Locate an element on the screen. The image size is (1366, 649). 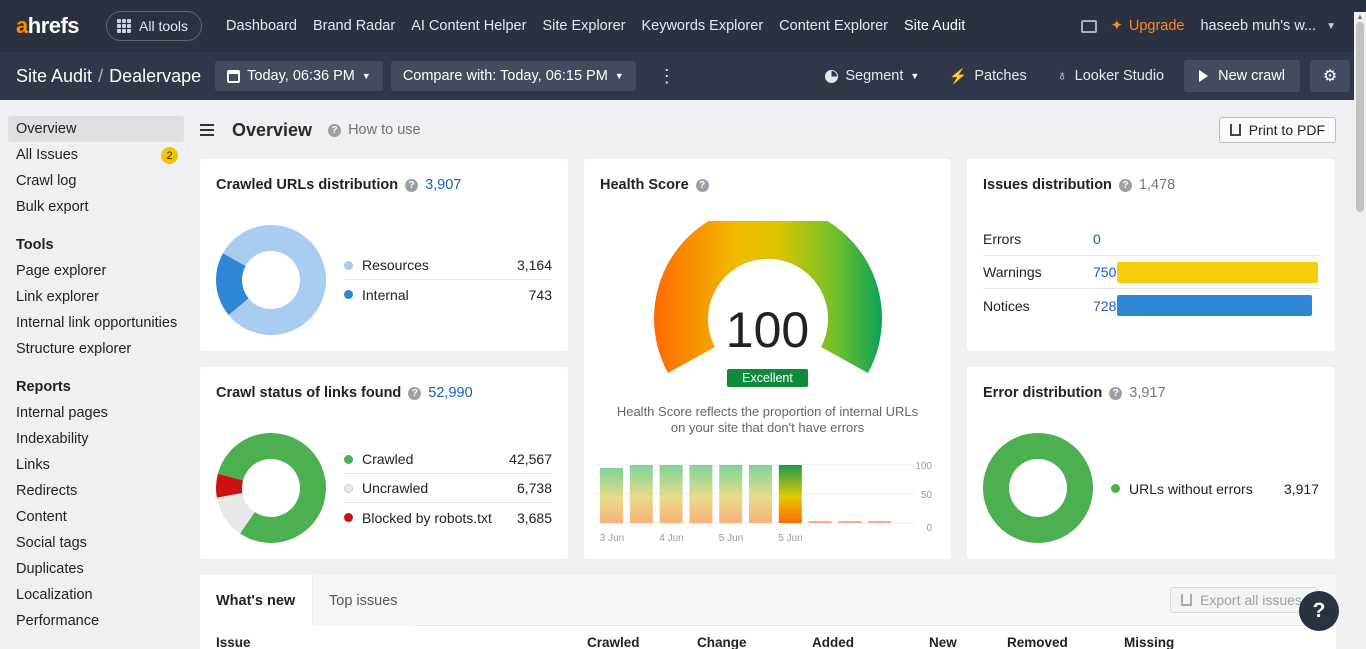
nav-keywords-explorer: Keywords Explorer is located at coordinates (702, 26).